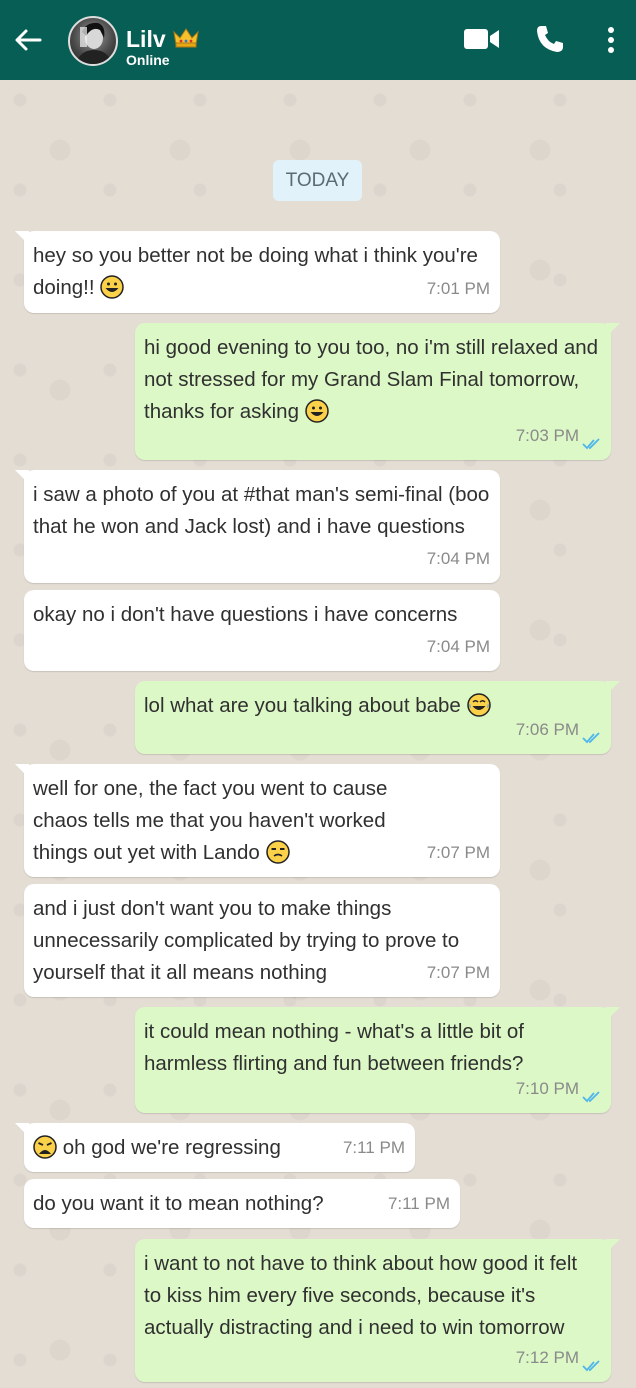 The width and height of the screenshot is (636, 1388). I want to click on tears-of-joy-icon, so click(478, 705).